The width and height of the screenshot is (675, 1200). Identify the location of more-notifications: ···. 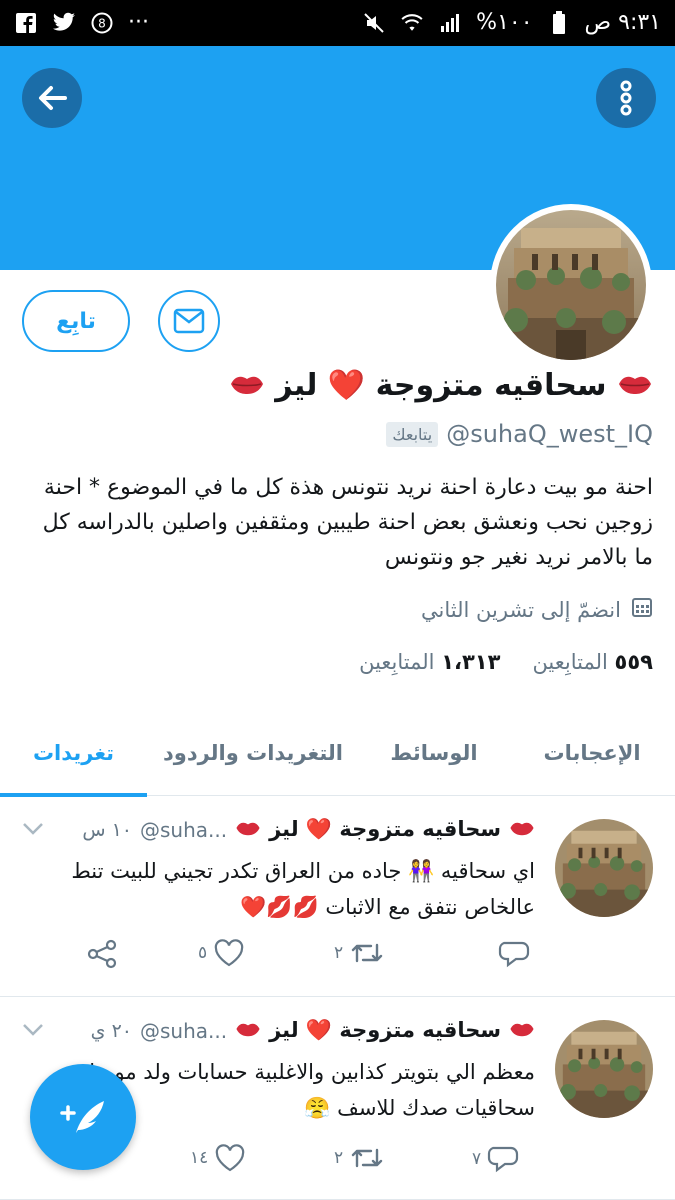
(138, 22).